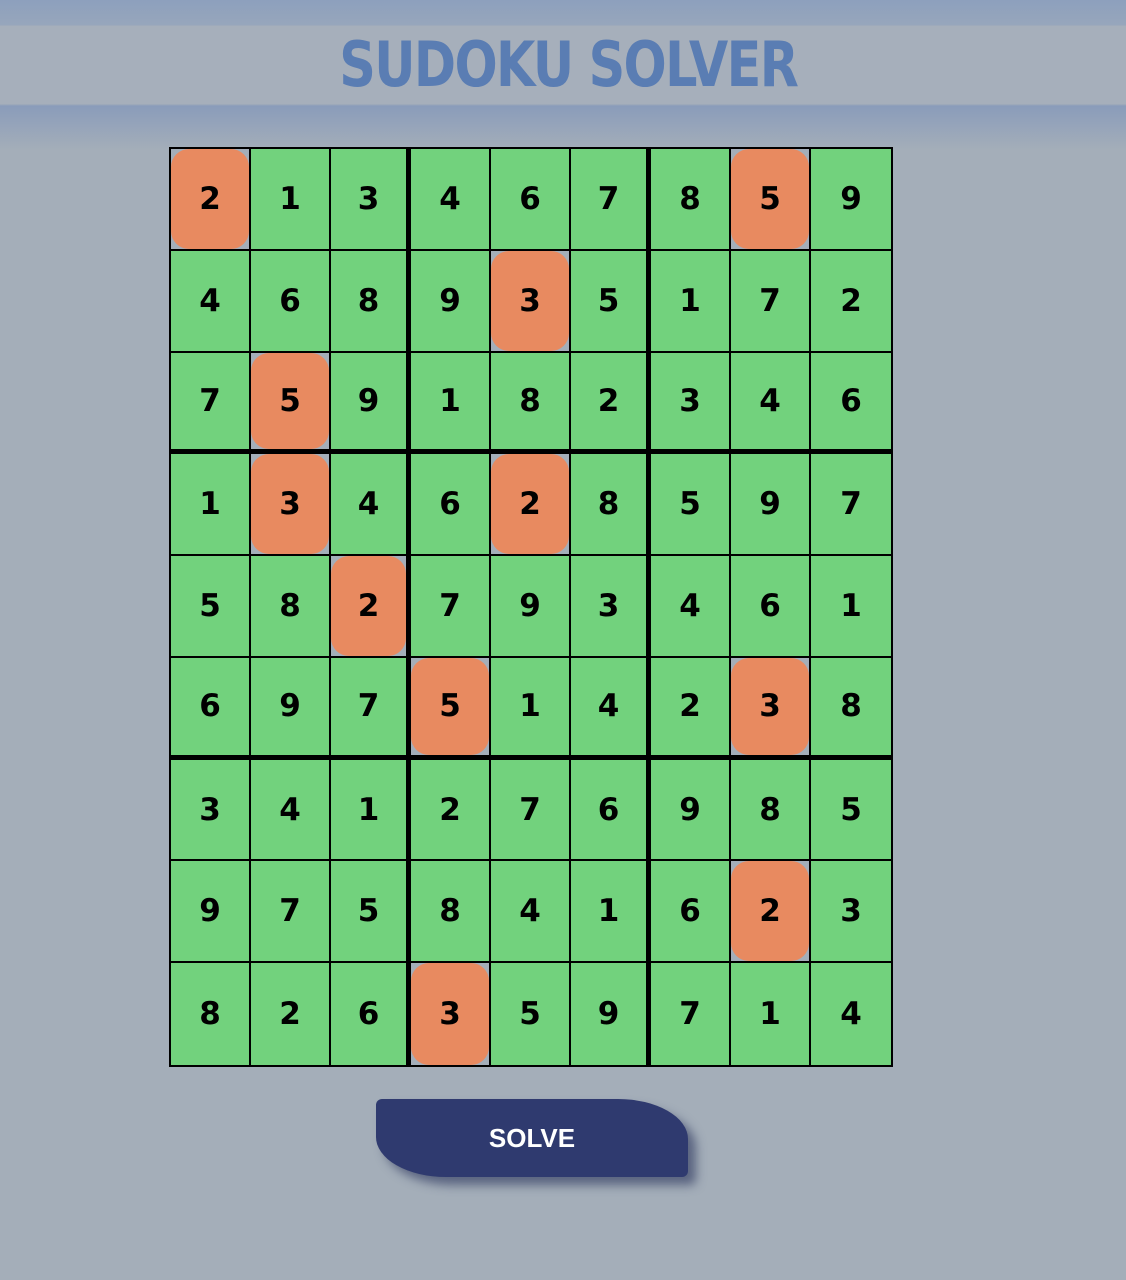 The height and width of the screenshot is (1280, 1126). I want to click on header-bar: SUDOKU SOLVER, so click(563, 65).